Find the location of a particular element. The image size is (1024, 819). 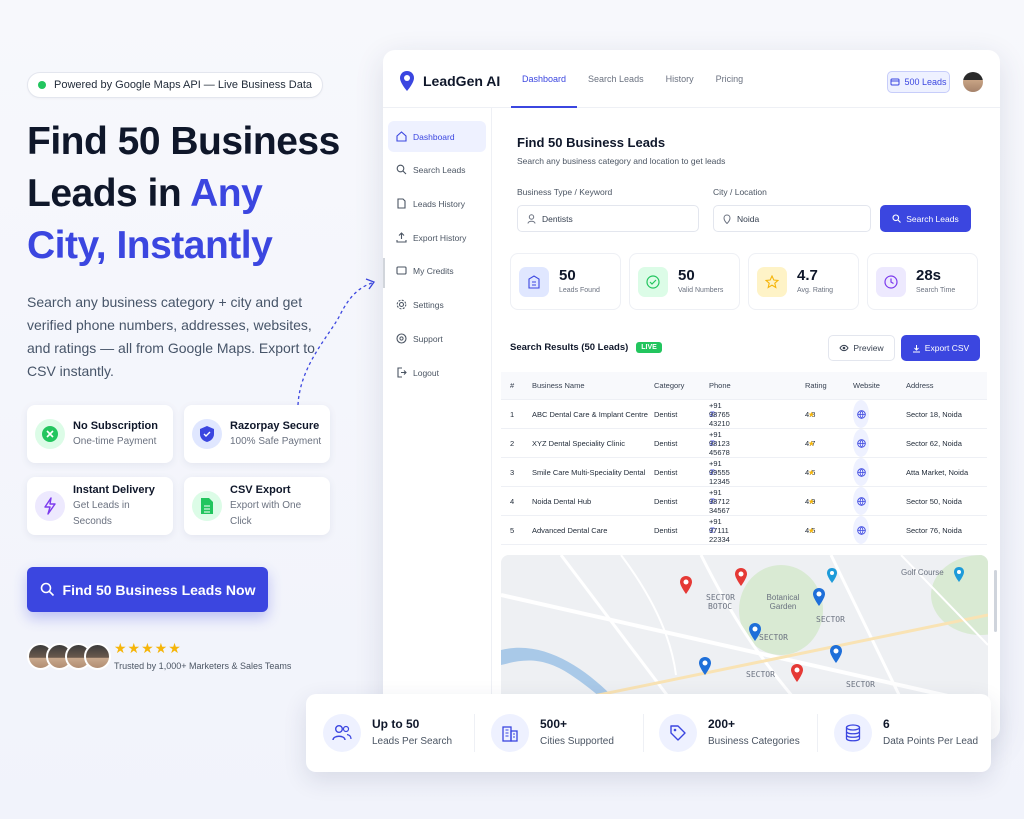

sidebar-item-support: Support is located at coordinates (437, 338).